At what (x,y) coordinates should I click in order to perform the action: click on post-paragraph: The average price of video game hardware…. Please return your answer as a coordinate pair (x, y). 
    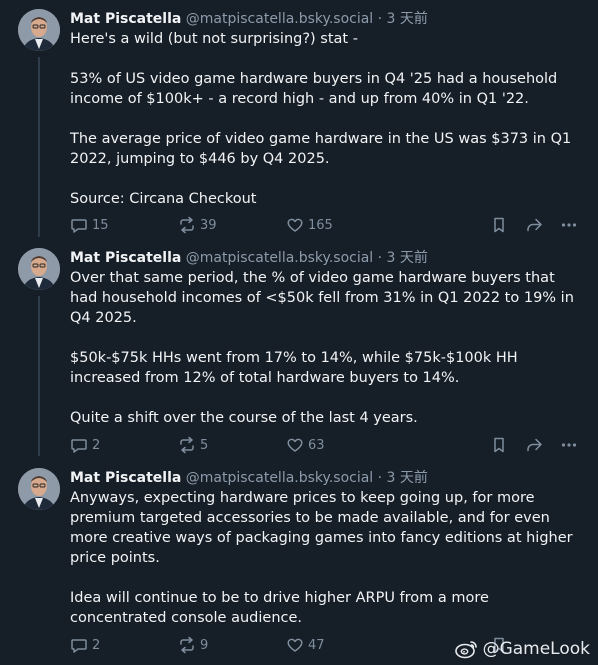
    Looking at the image, I should click on (321, 149).